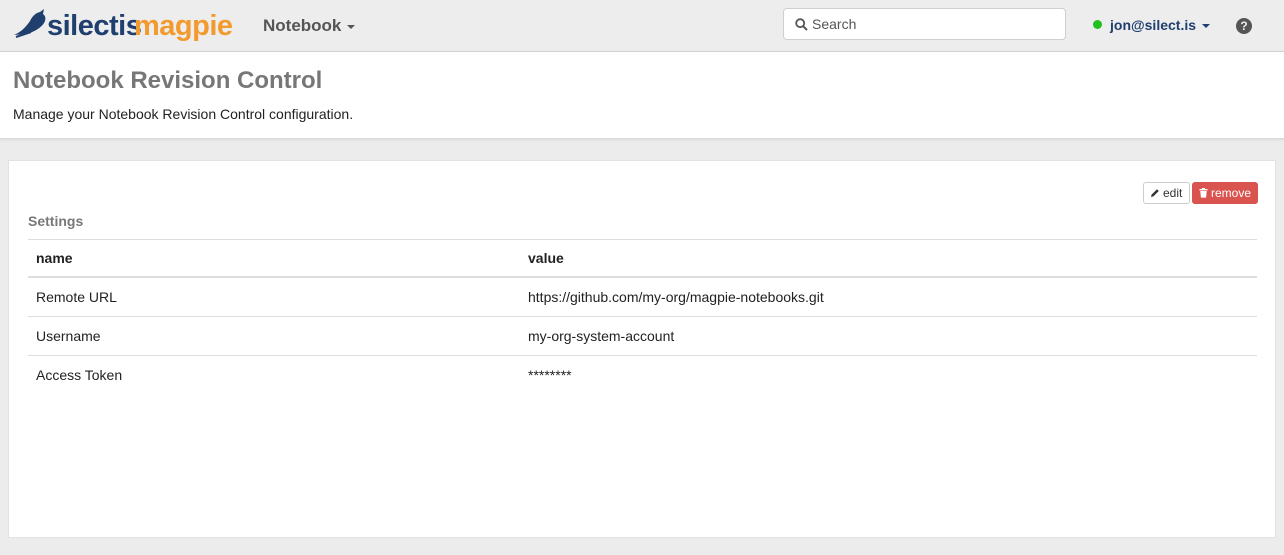 This screenshot has height=555, width=1284. I want to click on edit-button: edit, so click(1166, 193).